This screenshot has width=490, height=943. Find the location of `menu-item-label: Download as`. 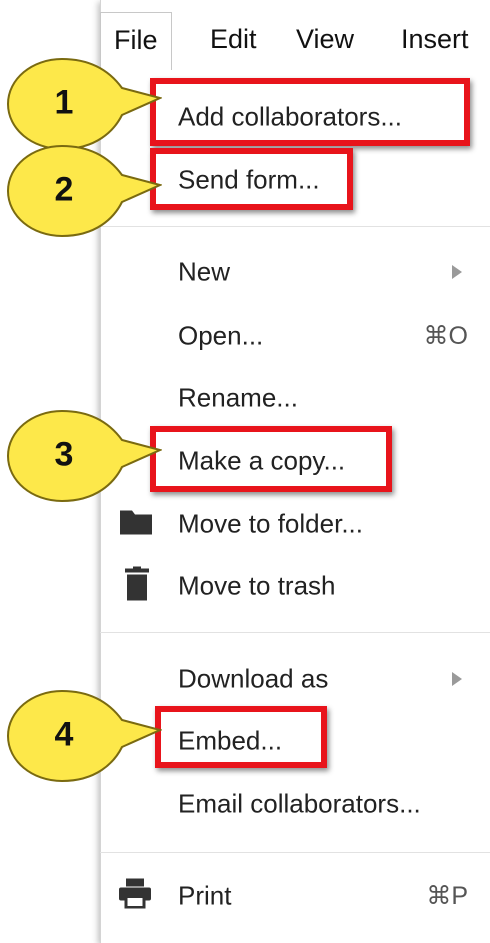

menu-item-label: Download as is located at coordinates (253, 678).